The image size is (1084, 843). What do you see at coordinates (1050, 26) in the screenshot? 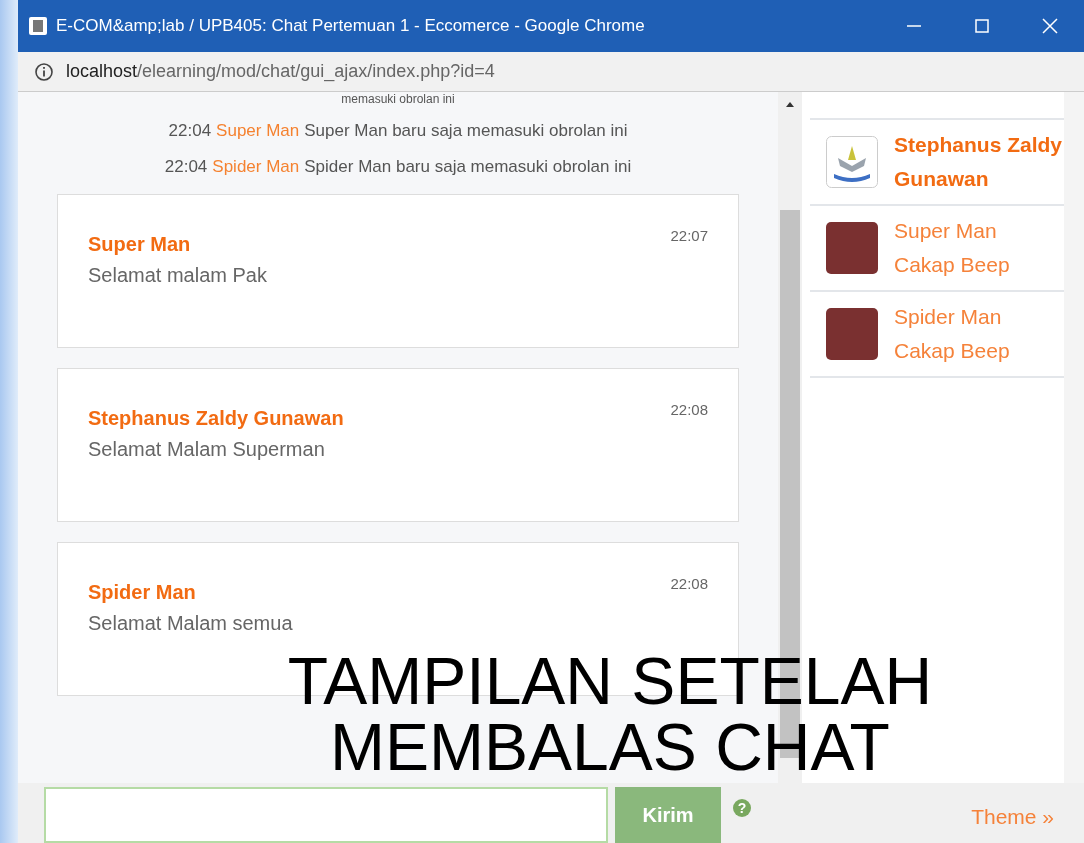
I see `close-icon` at bounding box center [1050, 26].